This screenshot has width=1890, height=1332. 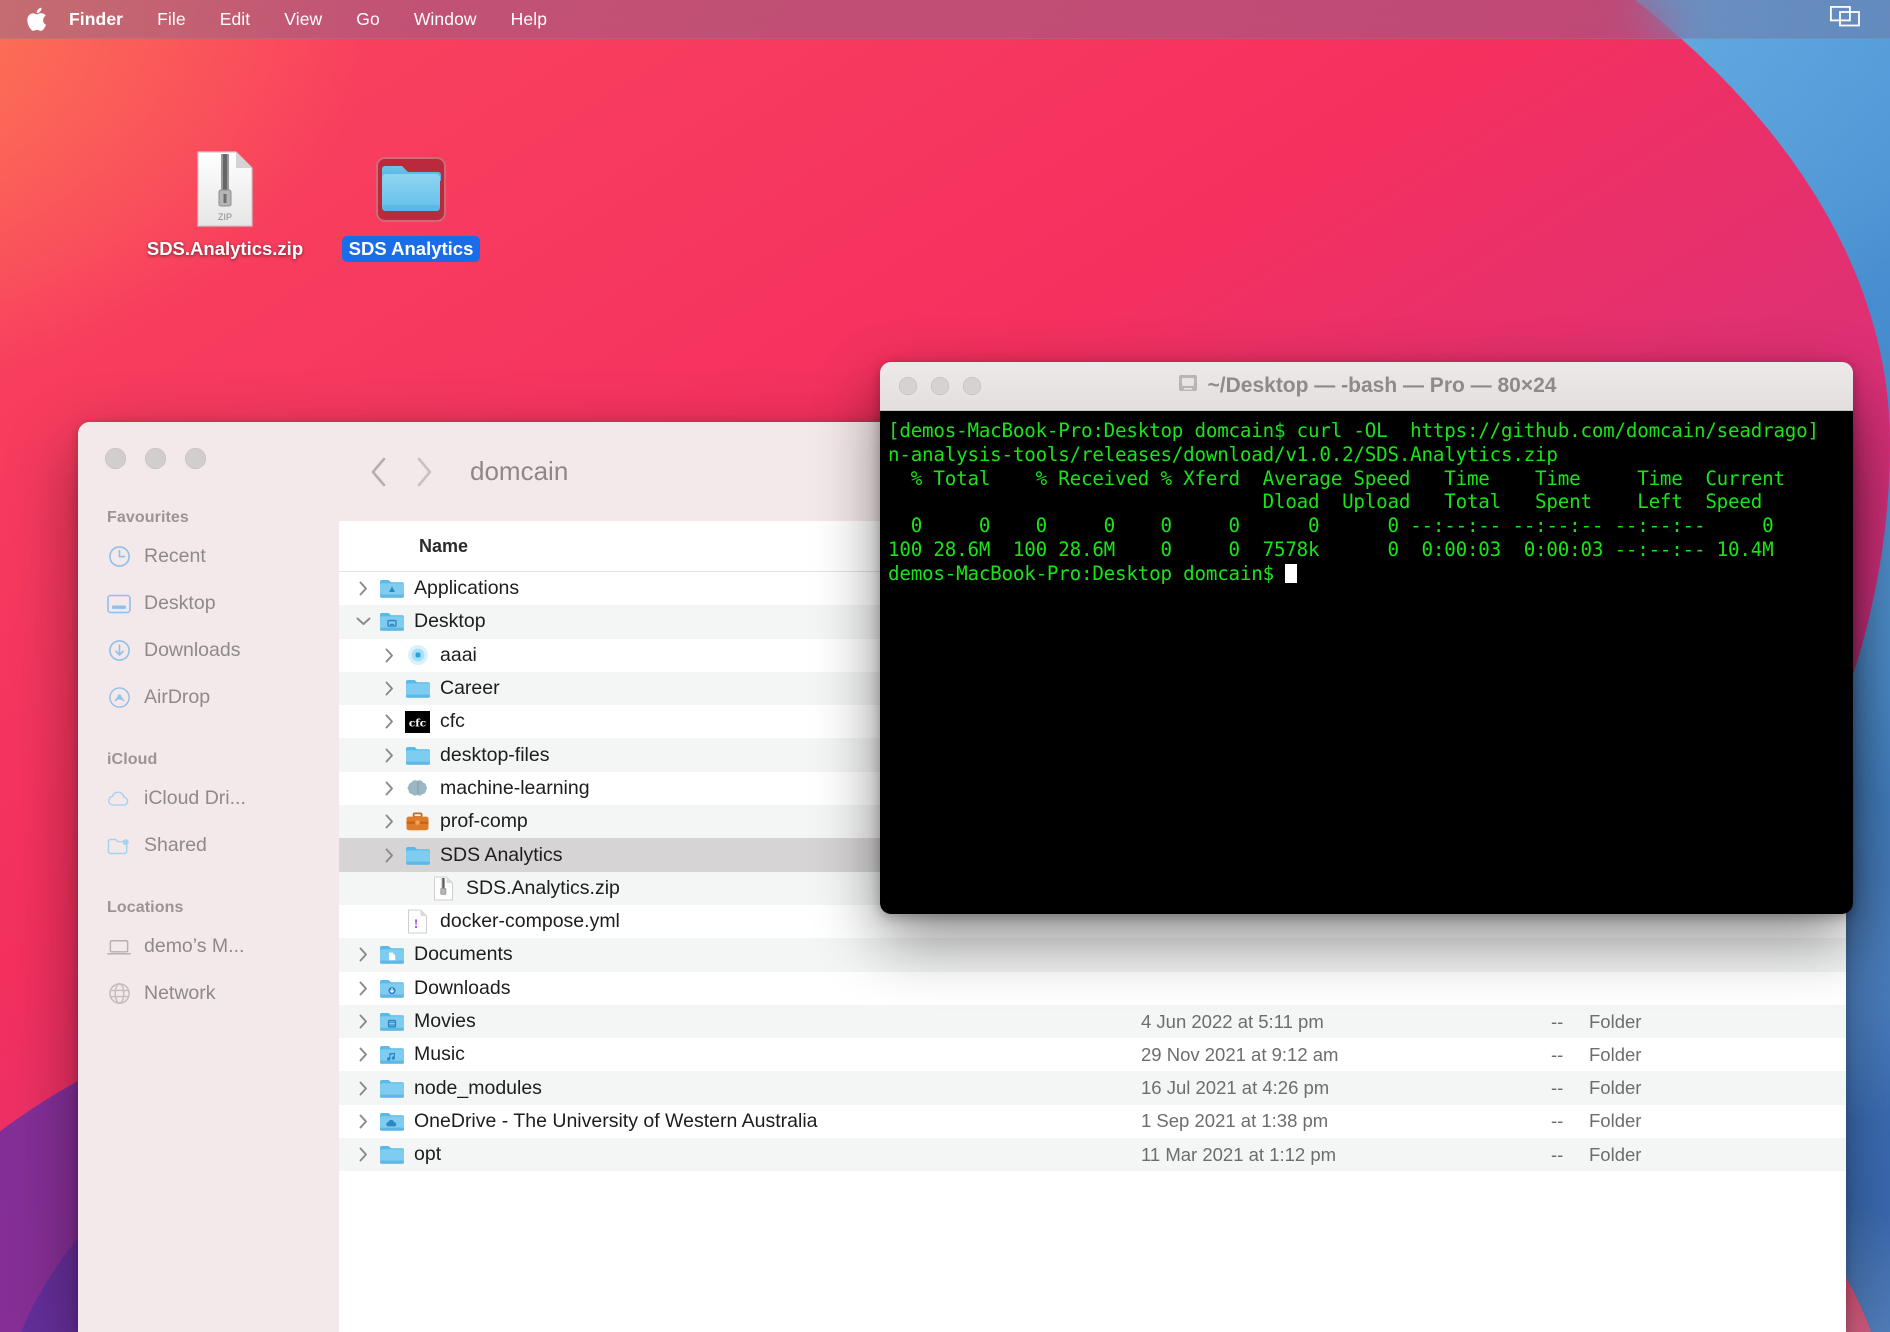 I want to click on menu-item-help: Help, so click(x=529, y=19).